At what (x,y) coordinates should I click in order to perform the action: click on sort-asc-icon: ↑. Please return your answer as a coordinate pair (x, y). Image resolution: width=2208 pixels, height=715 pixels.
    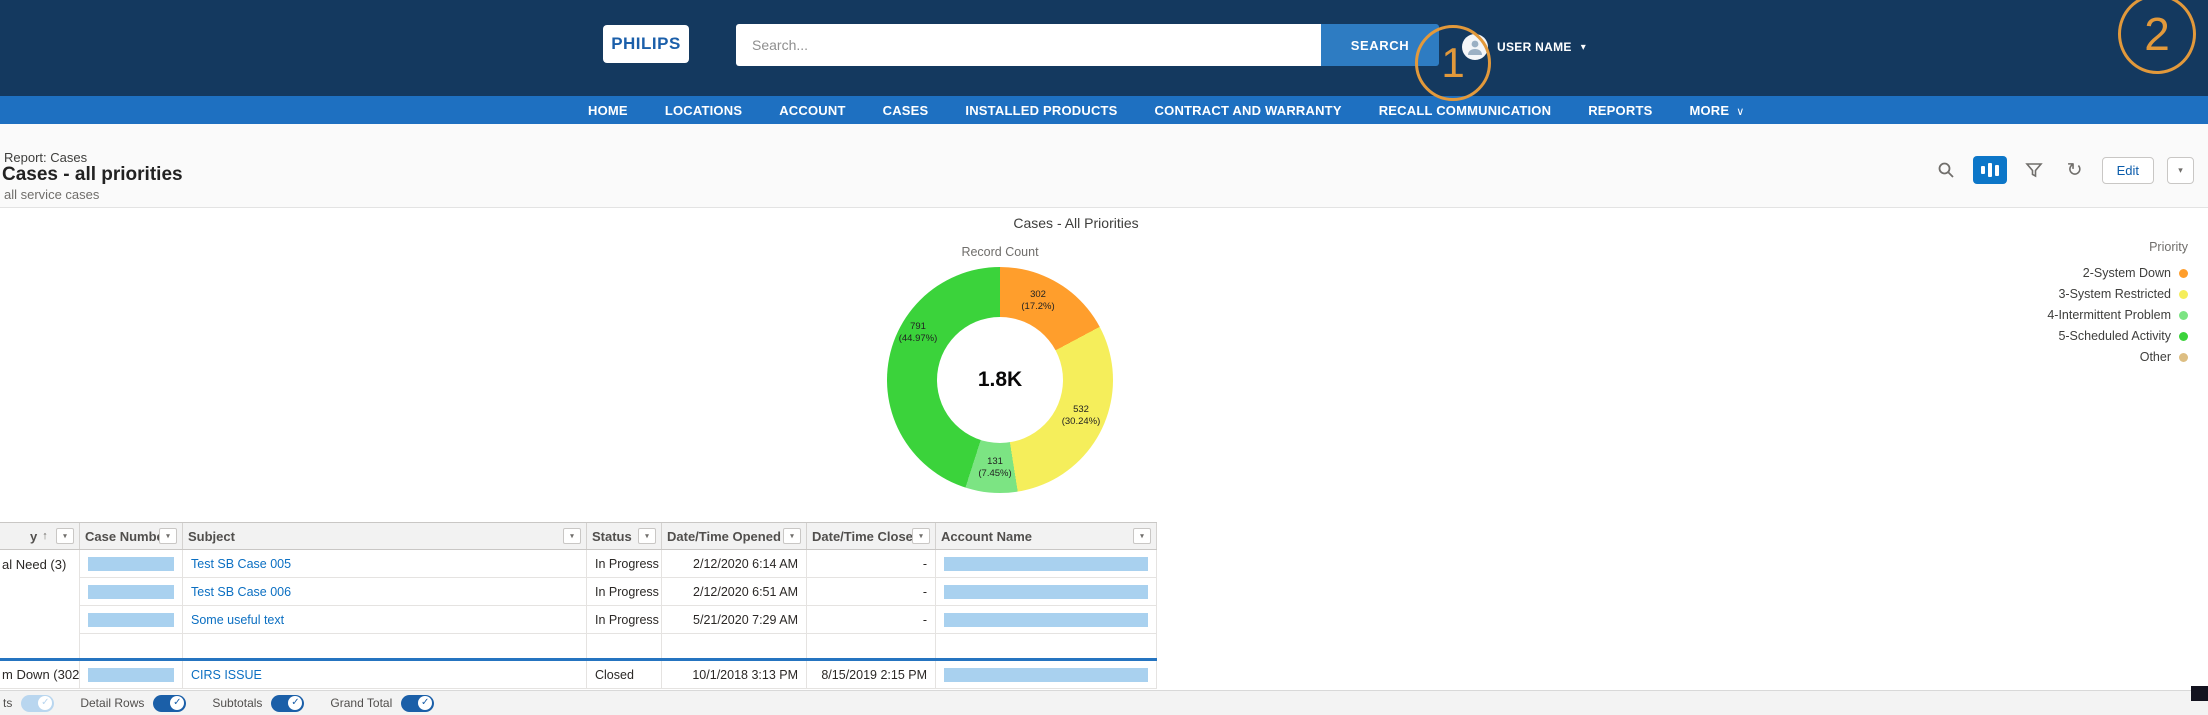
    Looking at the image, I should click on (45, 536).